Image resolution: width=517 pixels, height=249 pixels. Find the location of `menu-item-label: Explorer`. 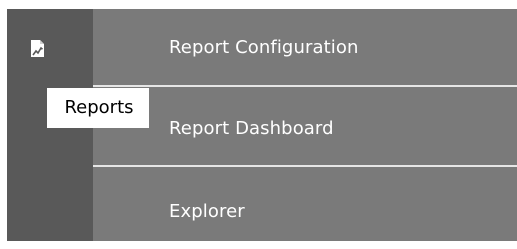

menu-item-label: Explorer is located at coordinates (207, 211).